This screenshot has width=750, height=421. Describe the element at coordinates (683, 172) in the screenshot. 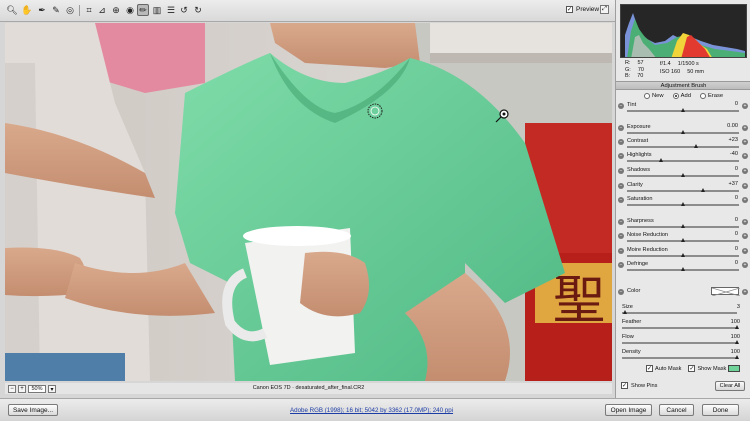

I see `slider-shadows: − Shadows 0 +` at that location.